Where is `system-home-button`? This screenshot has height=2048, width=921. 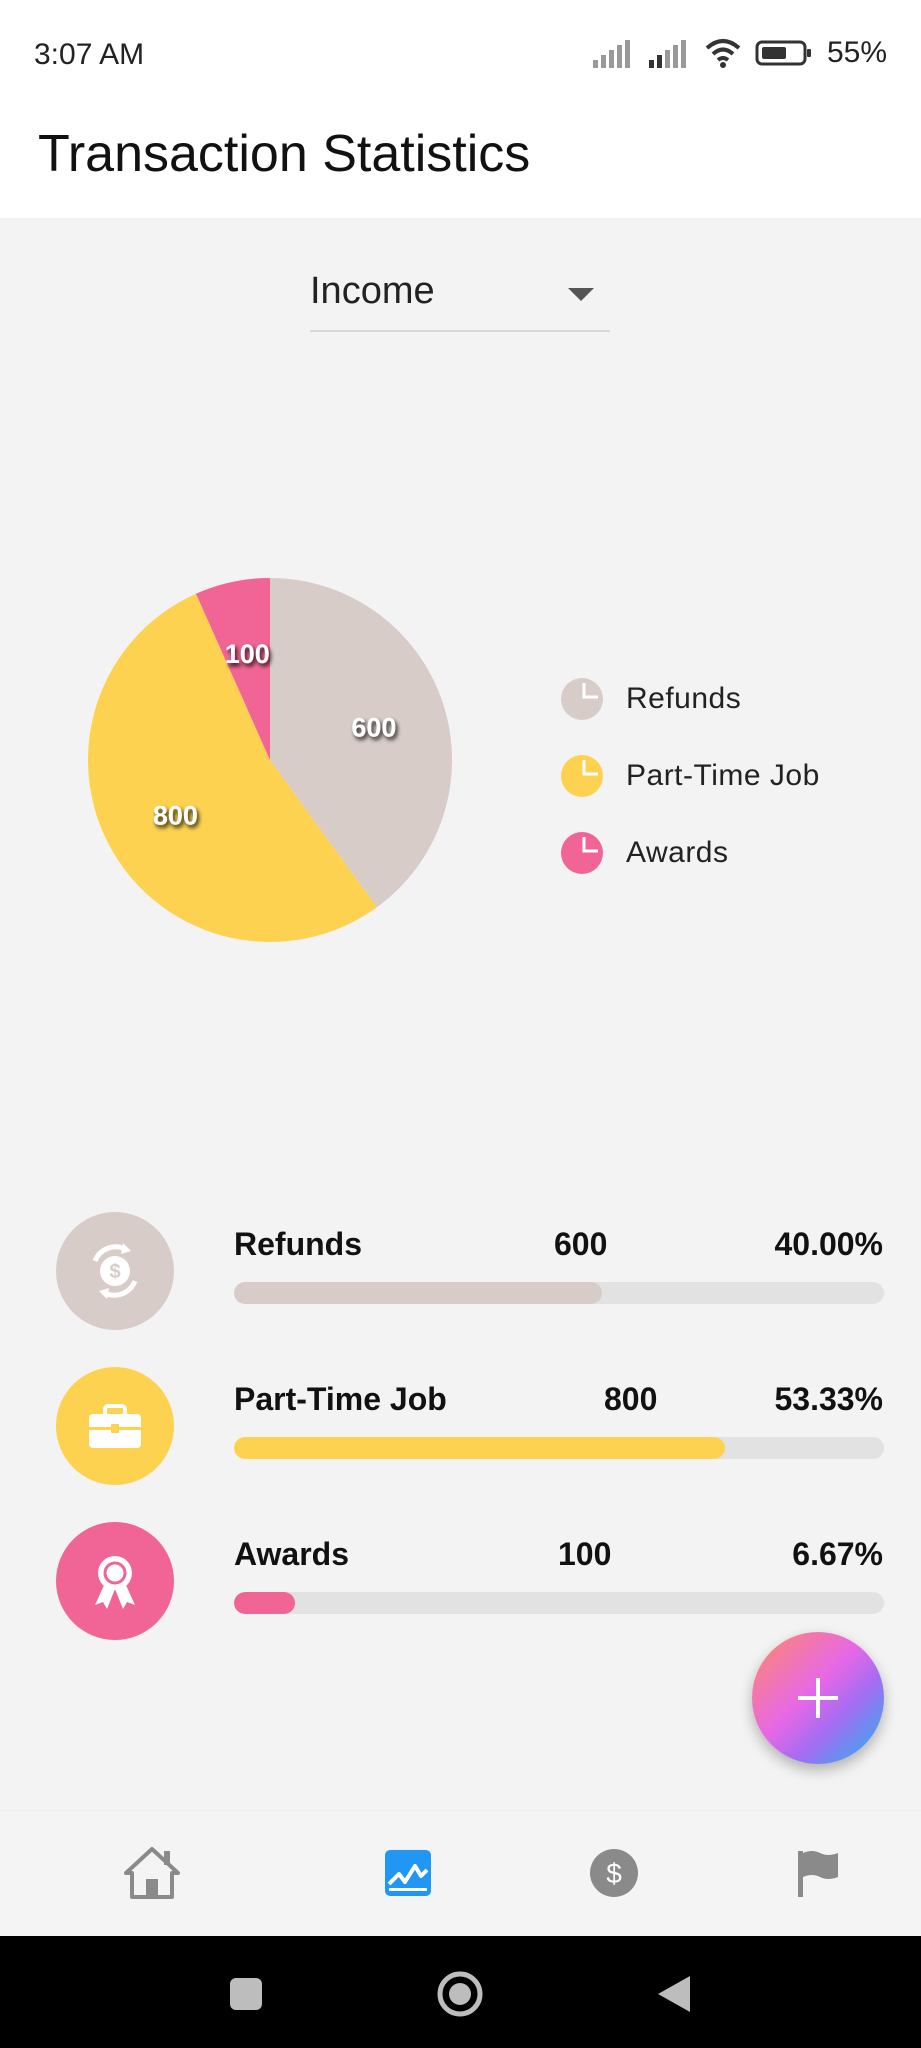 system-home-button is located at coordinates (460, 1994).